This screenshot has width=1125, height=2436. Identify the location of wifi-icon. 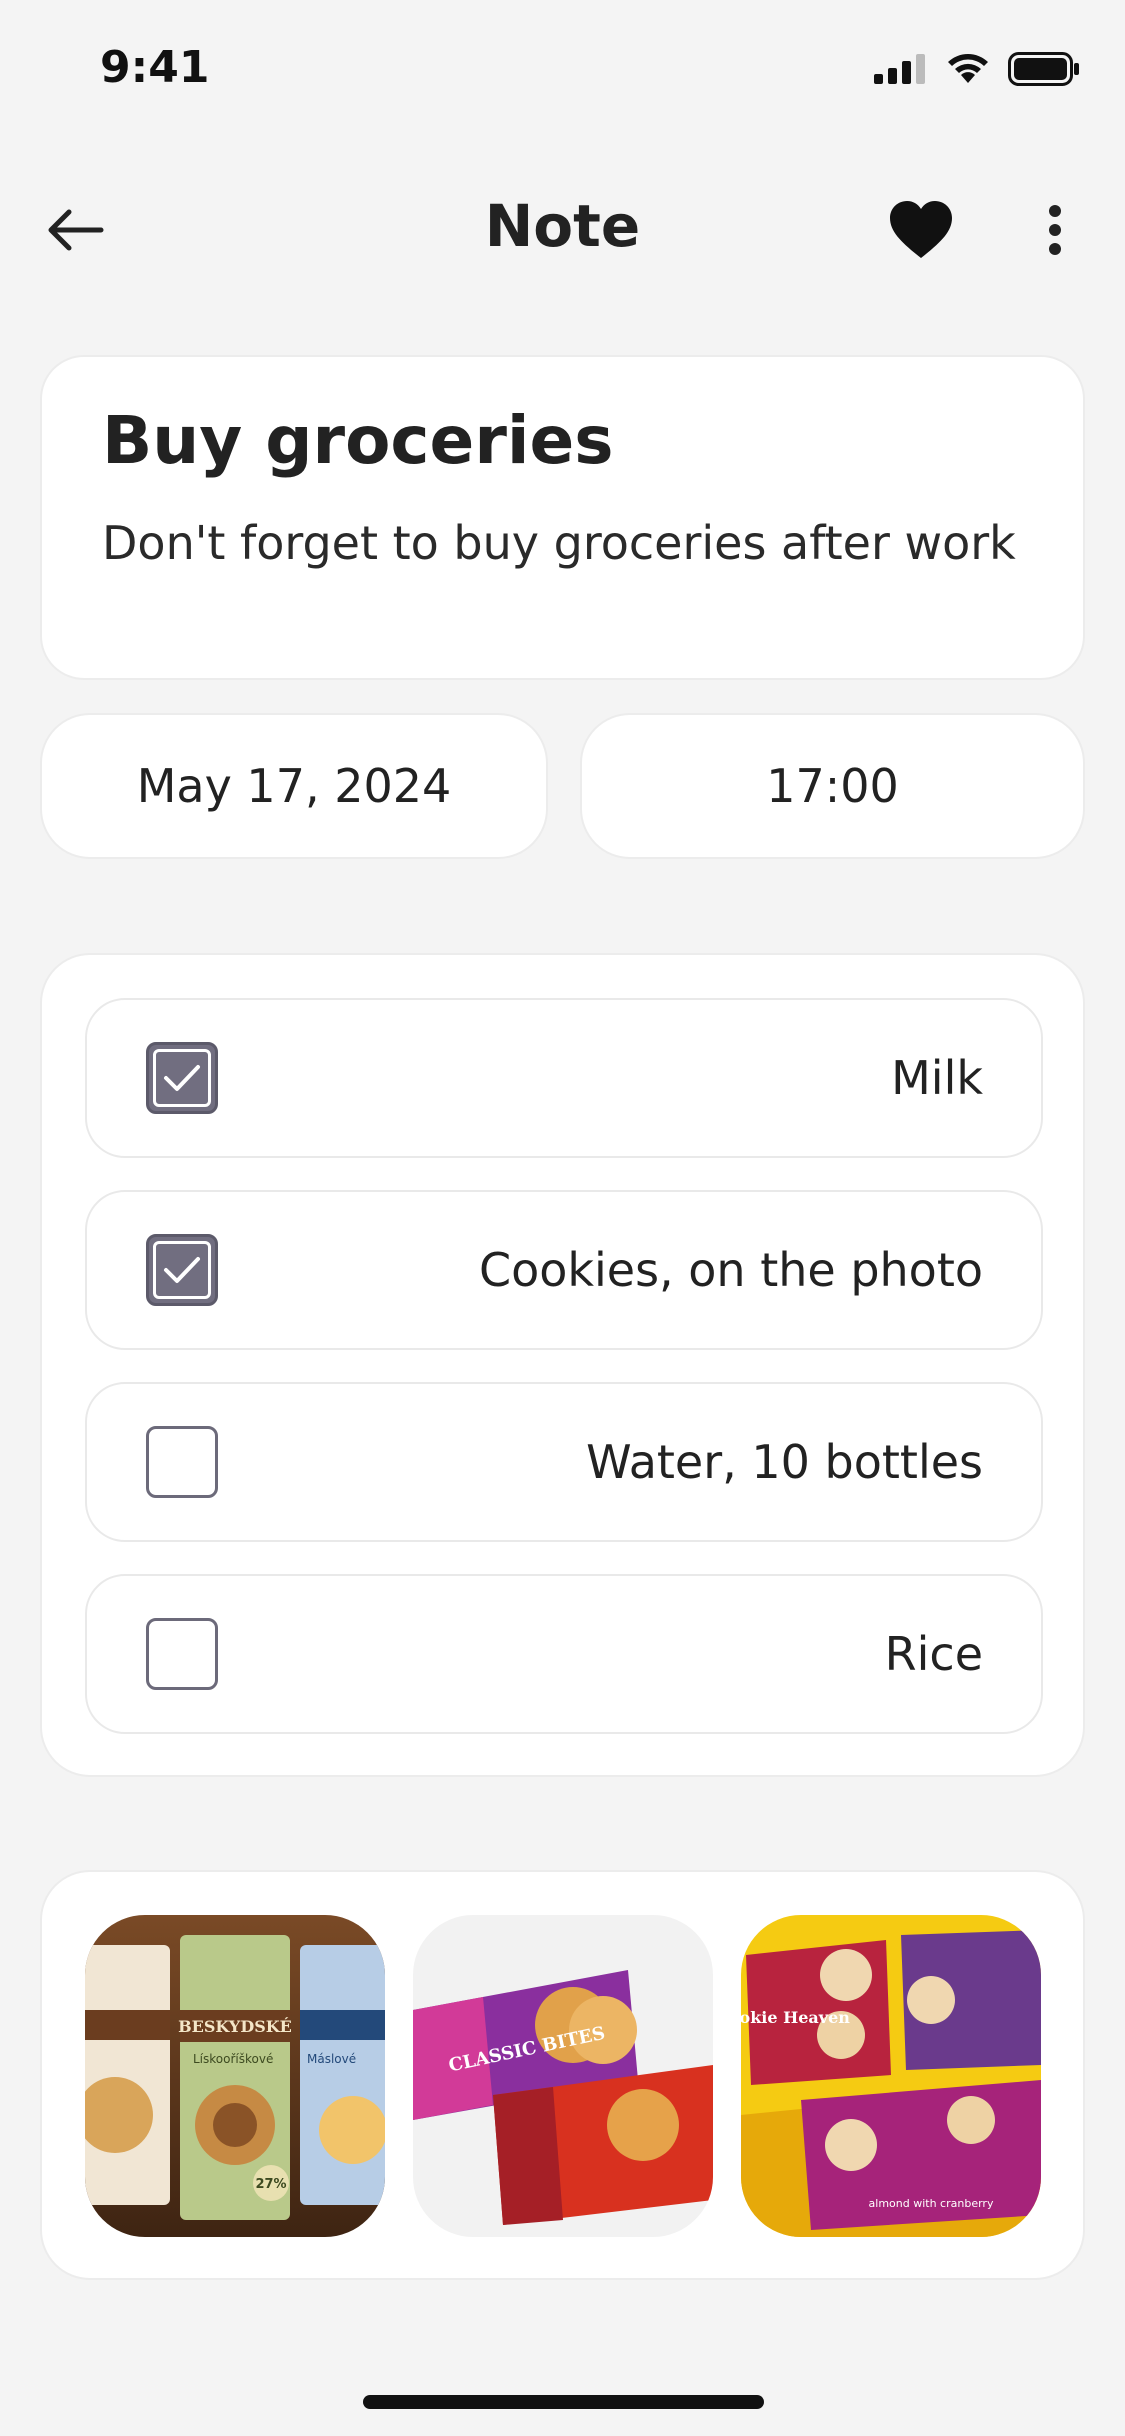
(968, 68).